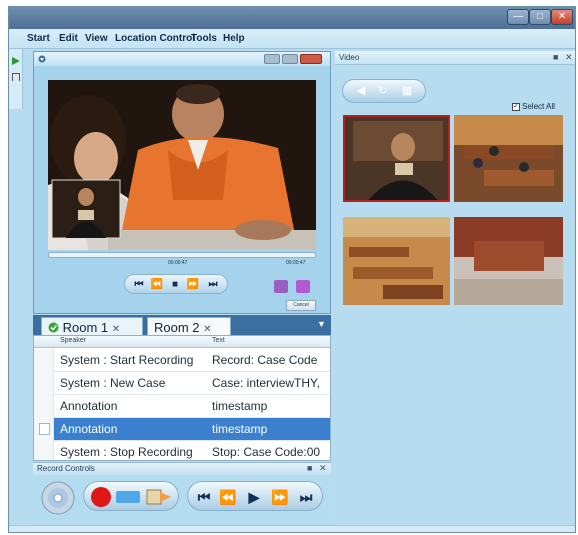 The image size is (578, 535). What do you see at coordinates (218, 340) in the screenshot?
I see `column-text: Text` at bounding box center [218, 340].